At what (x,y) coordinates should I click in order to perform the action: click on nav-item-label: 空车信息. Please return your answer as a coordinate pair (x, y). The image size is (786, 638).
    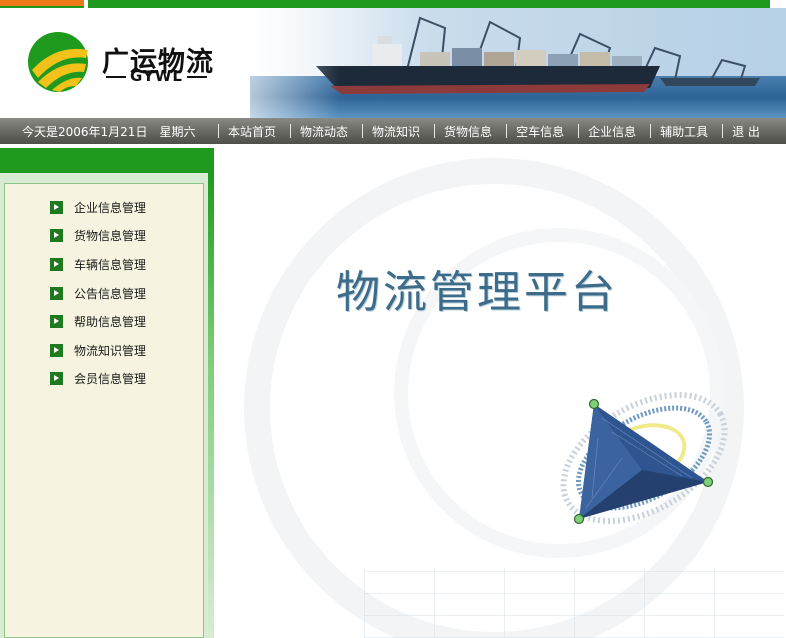
    Looking at the image, I should click on (540, 131).